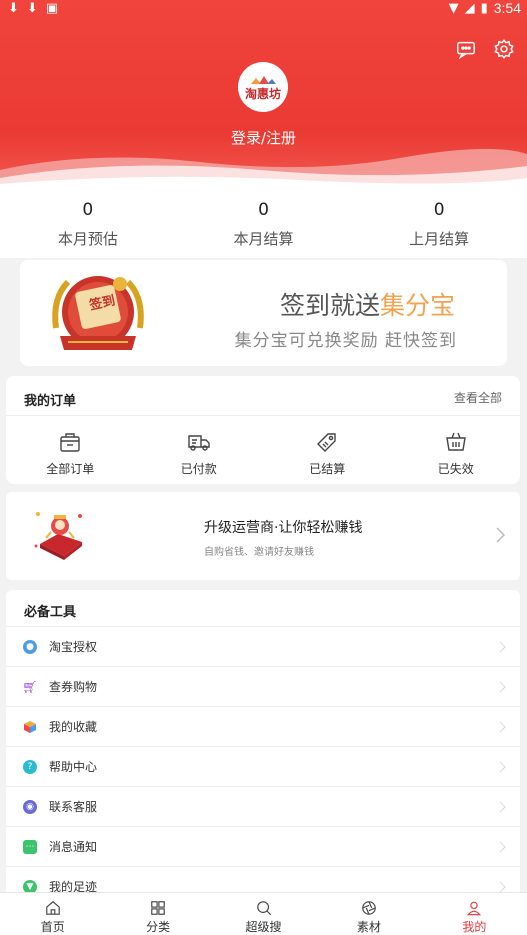 The height and width of the screenshot is (935, 527). What do you see at coordinates (369, 908) in the screenshot?
I see `aperture-icon` at bounding box center [369, 908].